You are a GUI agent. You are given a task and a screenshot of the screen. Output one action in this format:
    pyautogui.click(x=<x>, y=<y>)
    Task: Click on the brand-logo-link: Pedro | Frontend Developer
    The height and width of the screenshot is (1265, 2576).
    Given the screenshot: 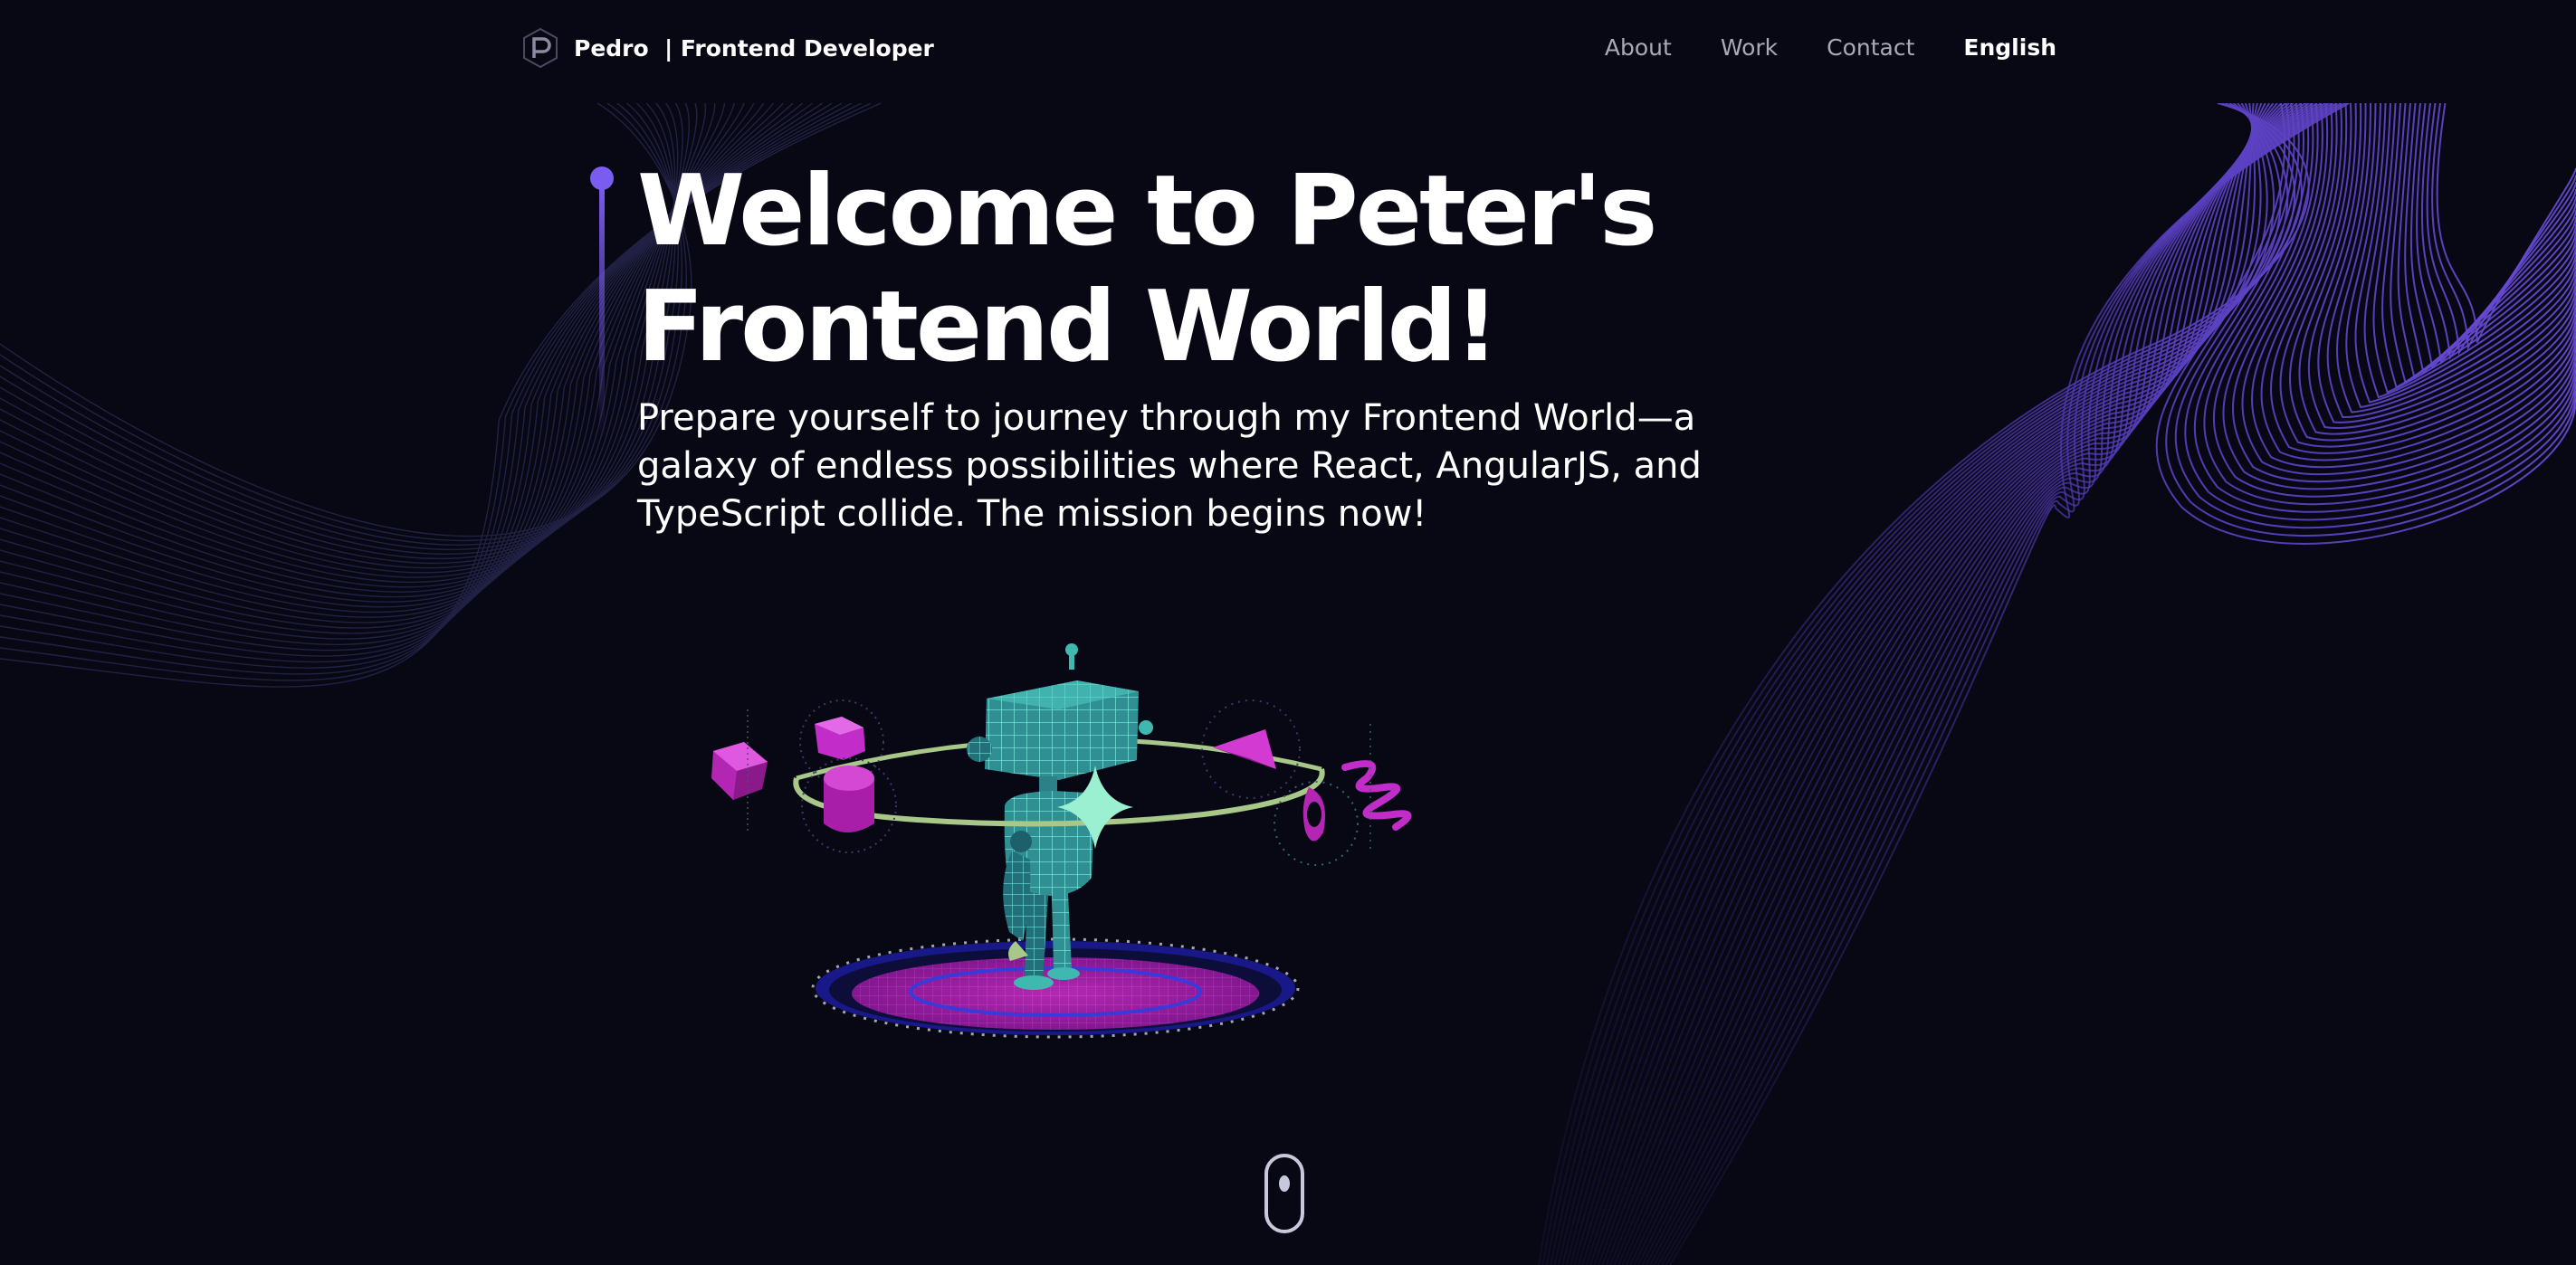 What is the action you would take?
    pyautogui.click(x=727, y=48)
    